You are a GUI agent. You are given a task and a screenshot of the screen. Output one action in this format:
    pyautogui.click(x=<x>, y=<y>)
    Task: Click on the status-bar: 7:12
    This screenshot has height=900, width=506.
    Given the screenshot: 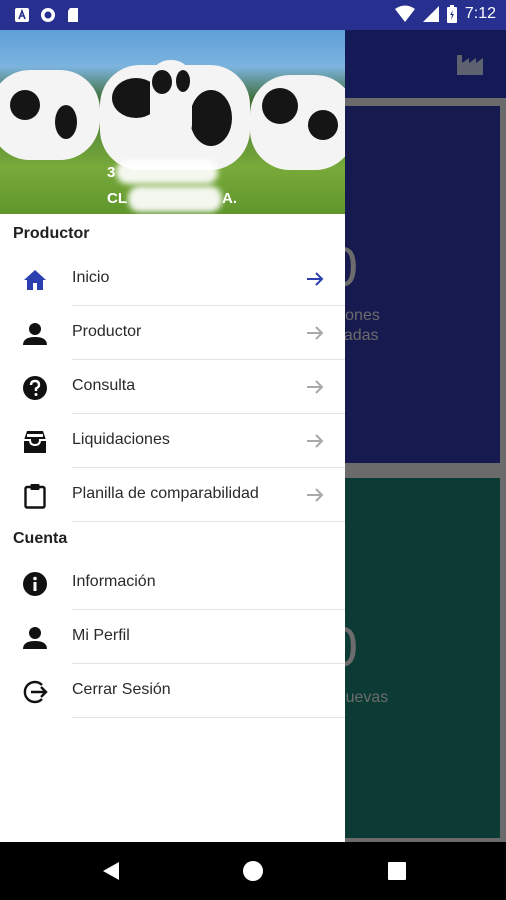 What is the action you would take?
    pyautogui.click(x=253, y=15)
    